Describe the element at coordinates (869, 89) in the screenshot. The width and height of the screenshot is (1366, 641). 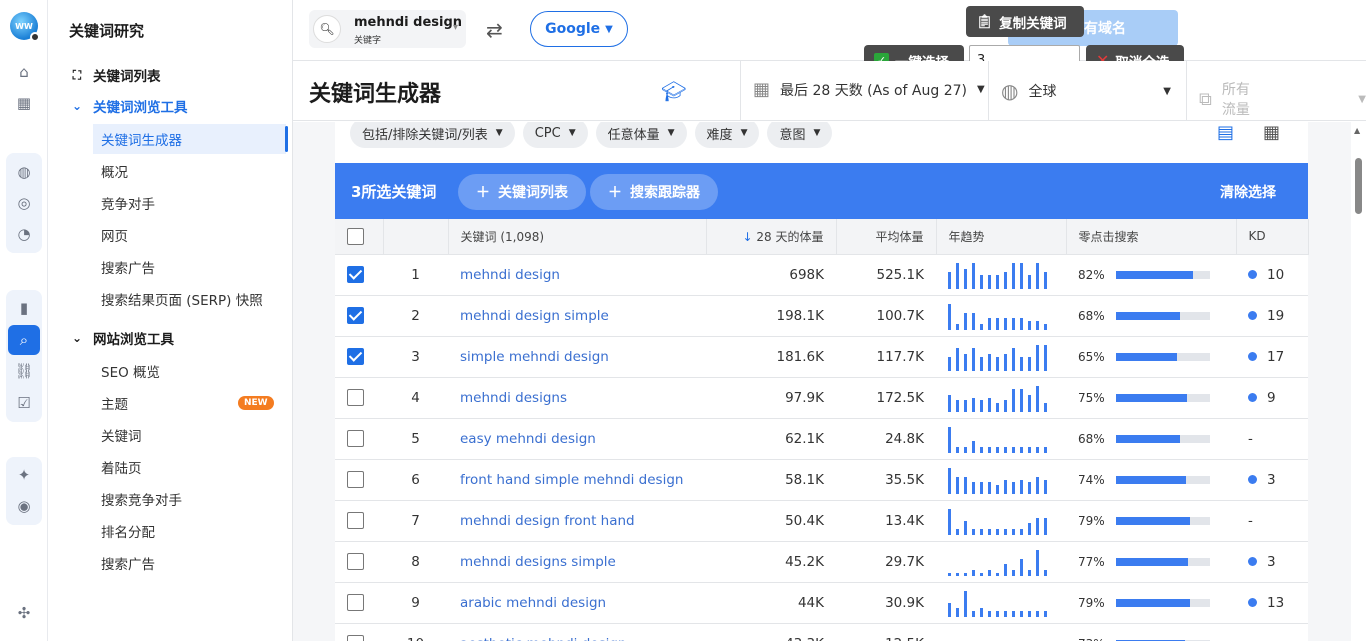
I see `date-range-selector: ▦ 最后 28 天数 (As of Aug 27) ▼` at that location.